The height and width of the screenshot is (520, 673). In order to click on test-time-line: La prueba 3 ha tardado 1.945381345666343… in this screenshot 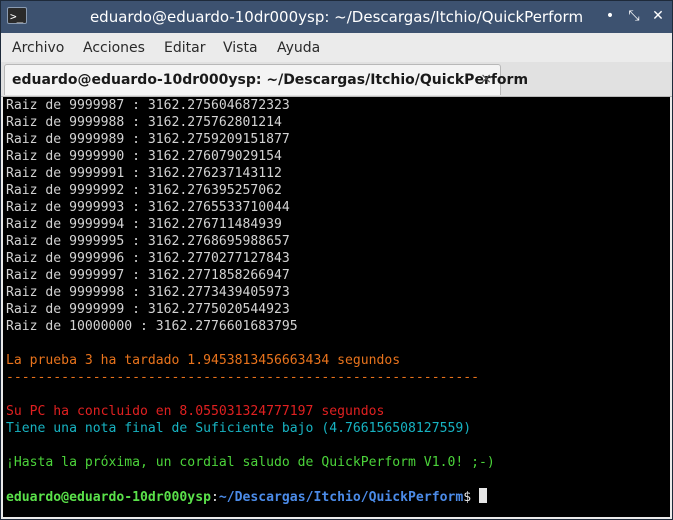, I will do `click(203, 360)`.